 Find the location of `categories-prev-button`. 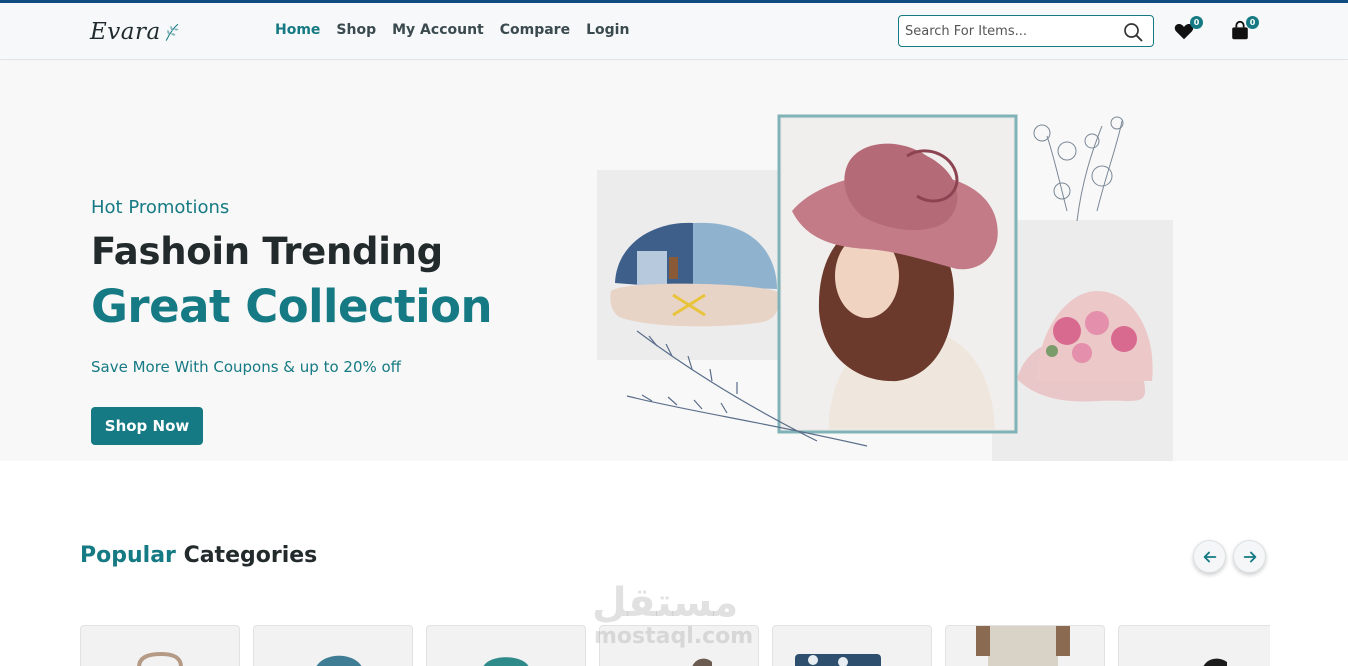

categories-prev-button is located at coordinates (1209, 556).